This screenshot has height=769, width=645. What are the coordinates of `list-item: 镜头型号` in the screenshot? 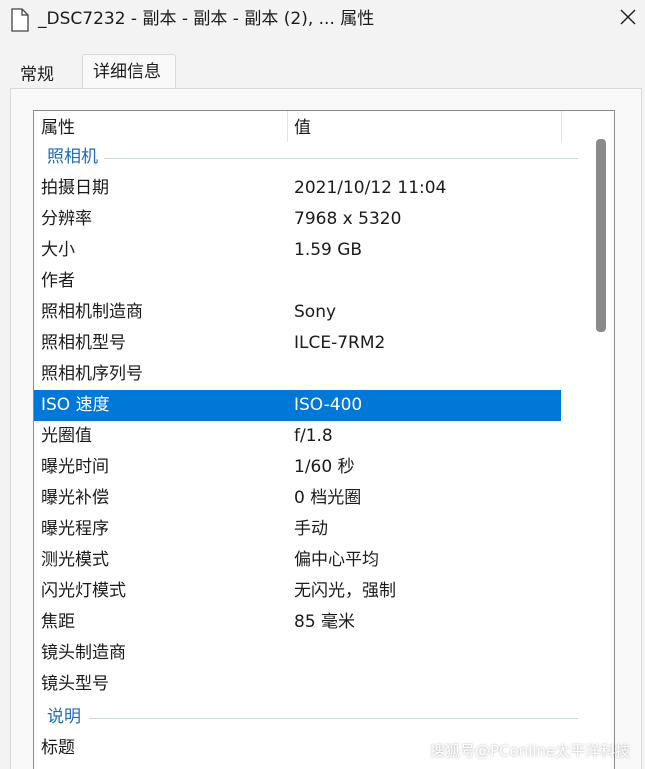 It's located at (297, 684).